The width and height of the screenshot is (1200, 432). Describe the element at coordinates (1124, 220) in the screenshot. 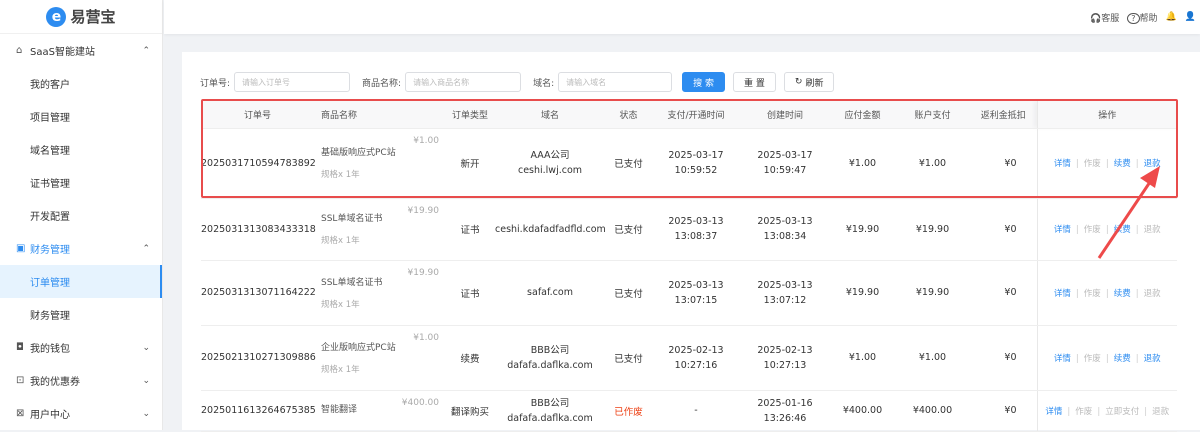

I see `arrow-line` at that location.